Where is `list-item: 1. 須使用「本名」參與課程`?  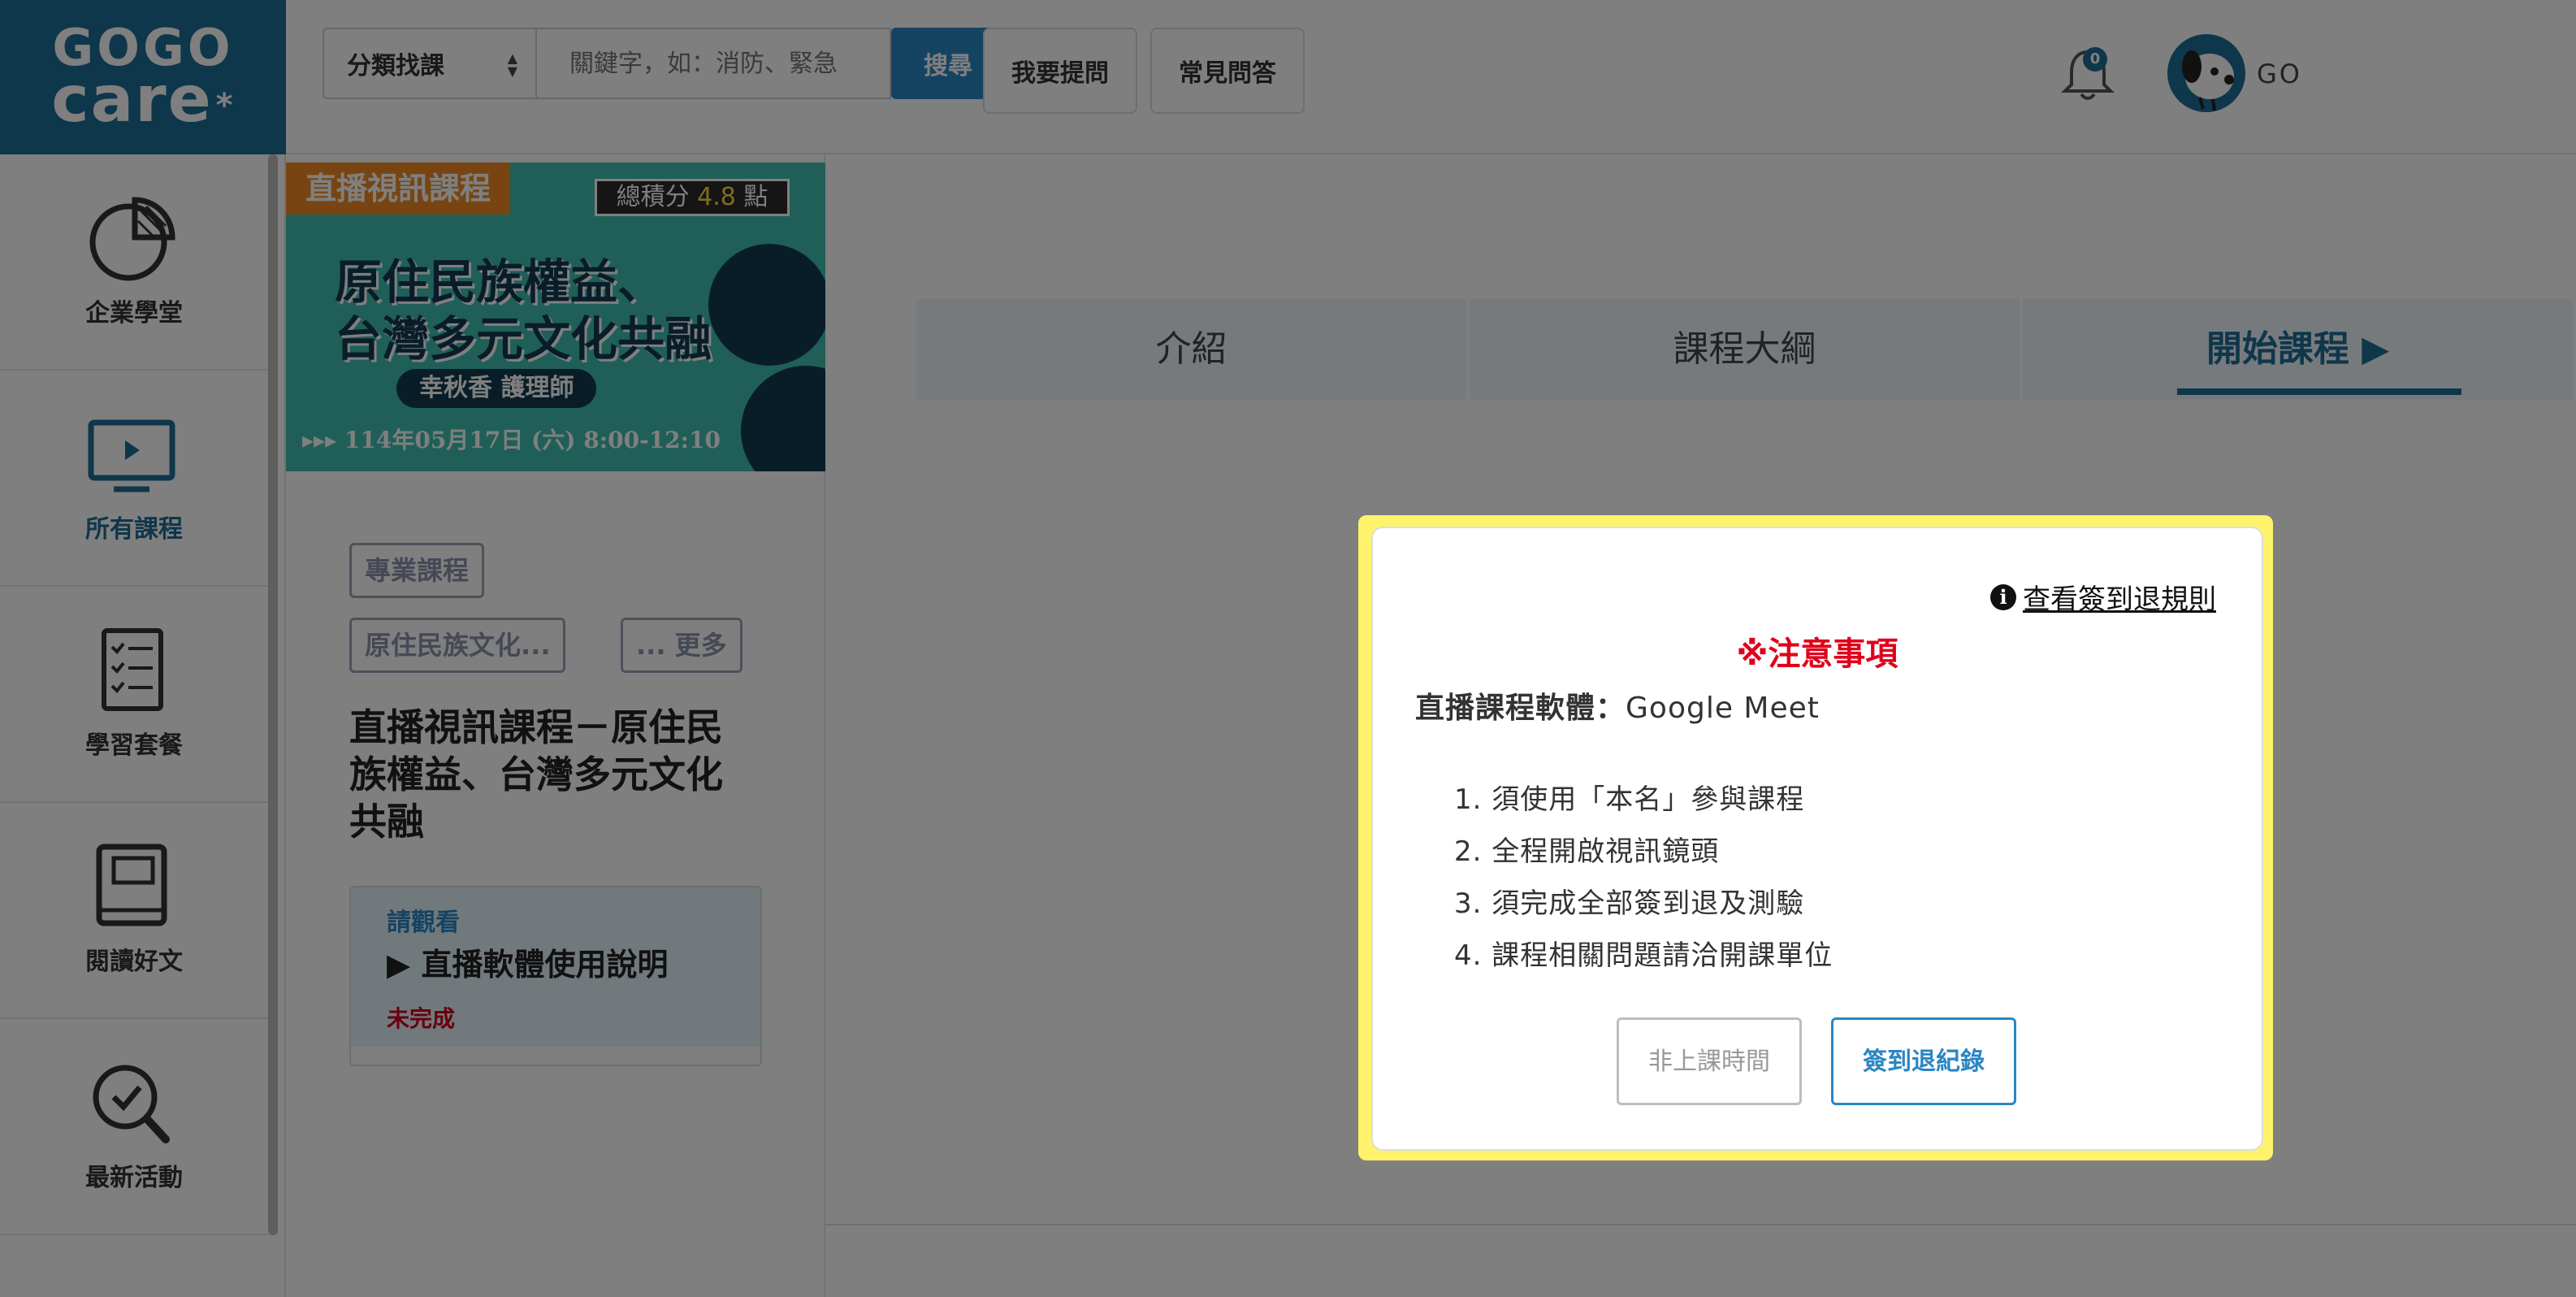
list-item: 1. 須使用「本名」參與課程 is located at coordinates (1629, 799).